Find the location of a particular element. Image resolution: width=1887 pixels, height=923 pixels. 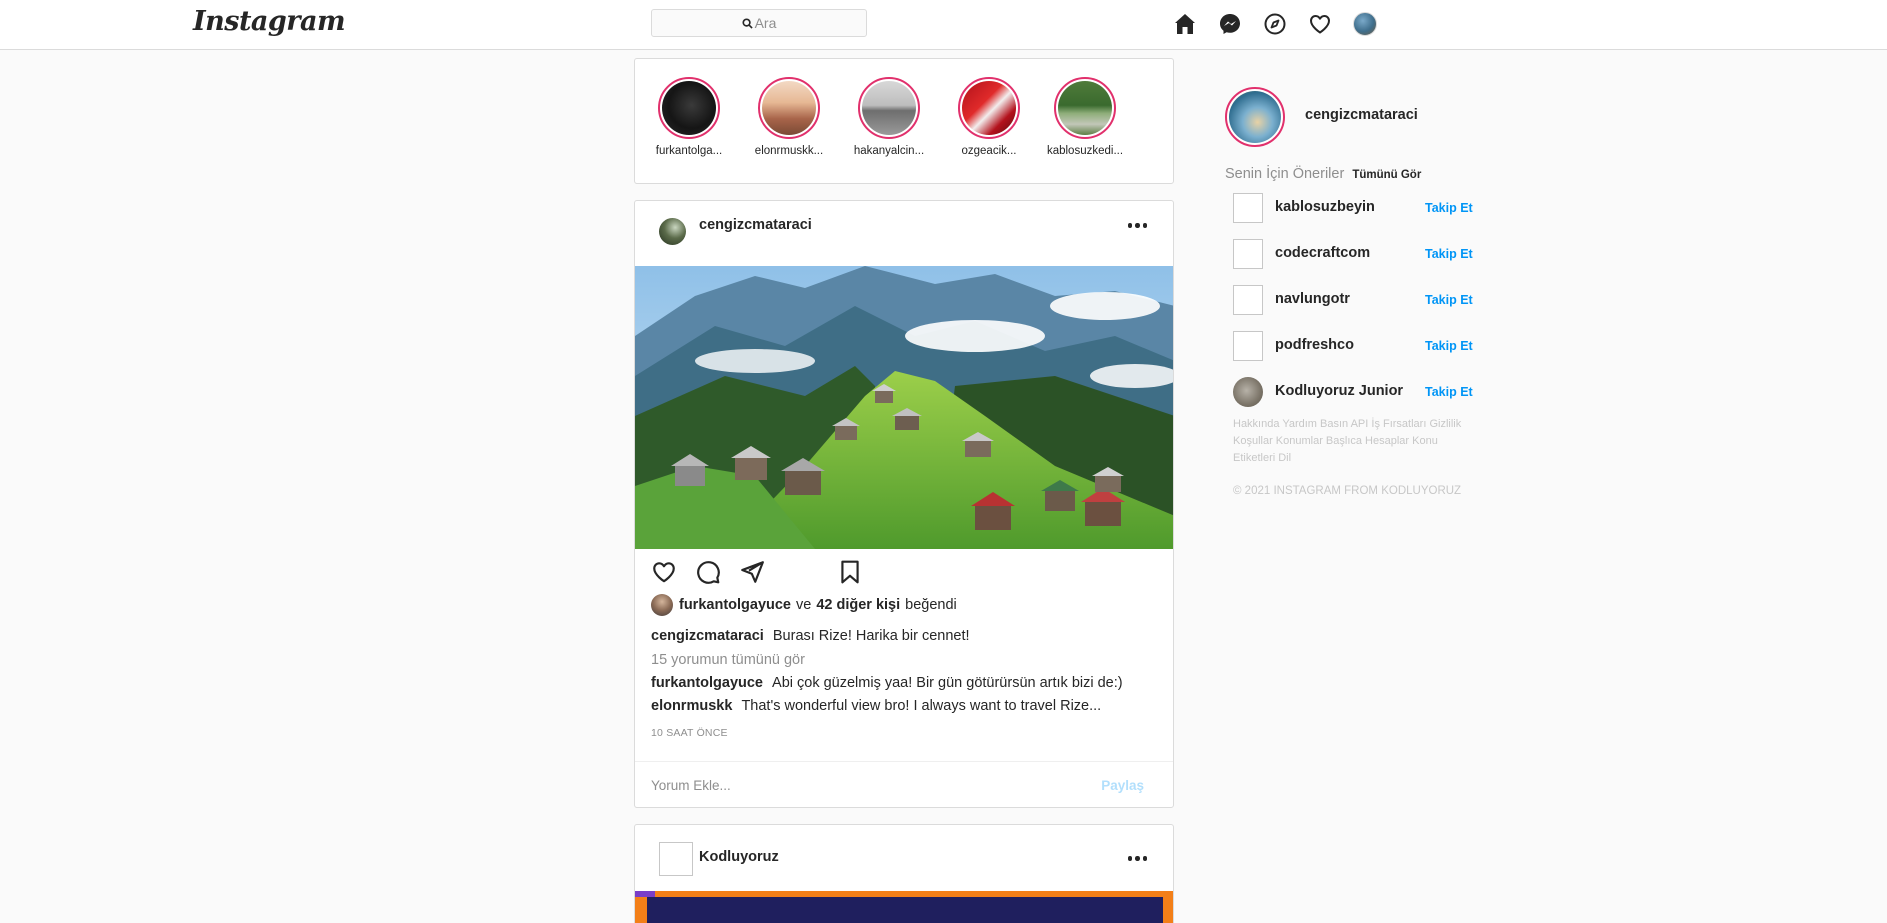

current-user-avatar is located at coordinates (1255, 117).